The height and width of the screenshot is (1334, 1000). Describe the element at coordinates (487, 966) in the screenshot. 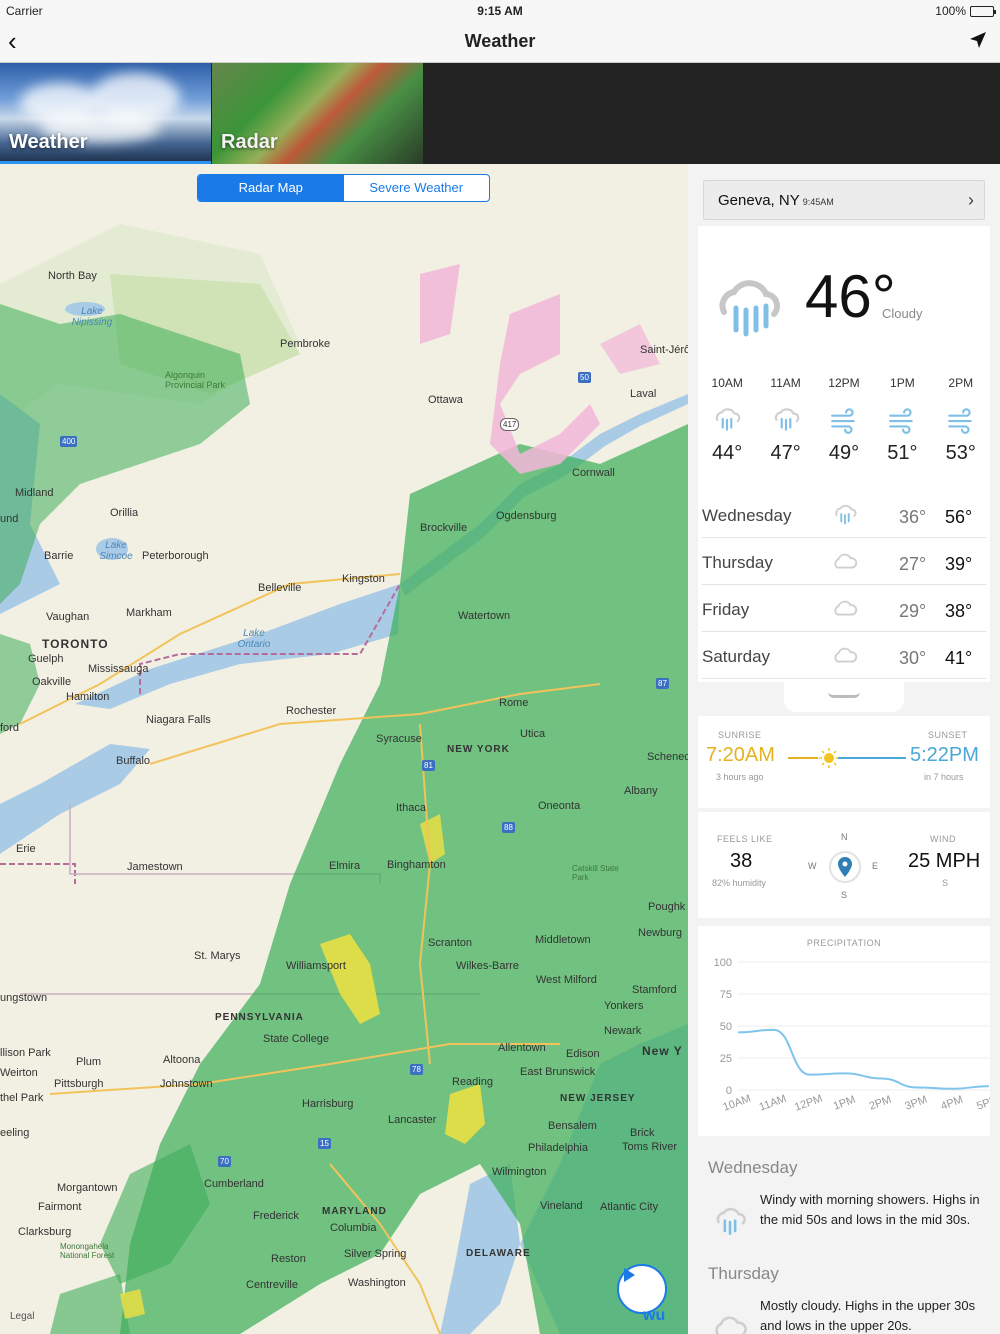

I see `map-label: Wilkes-Barre` at that location.